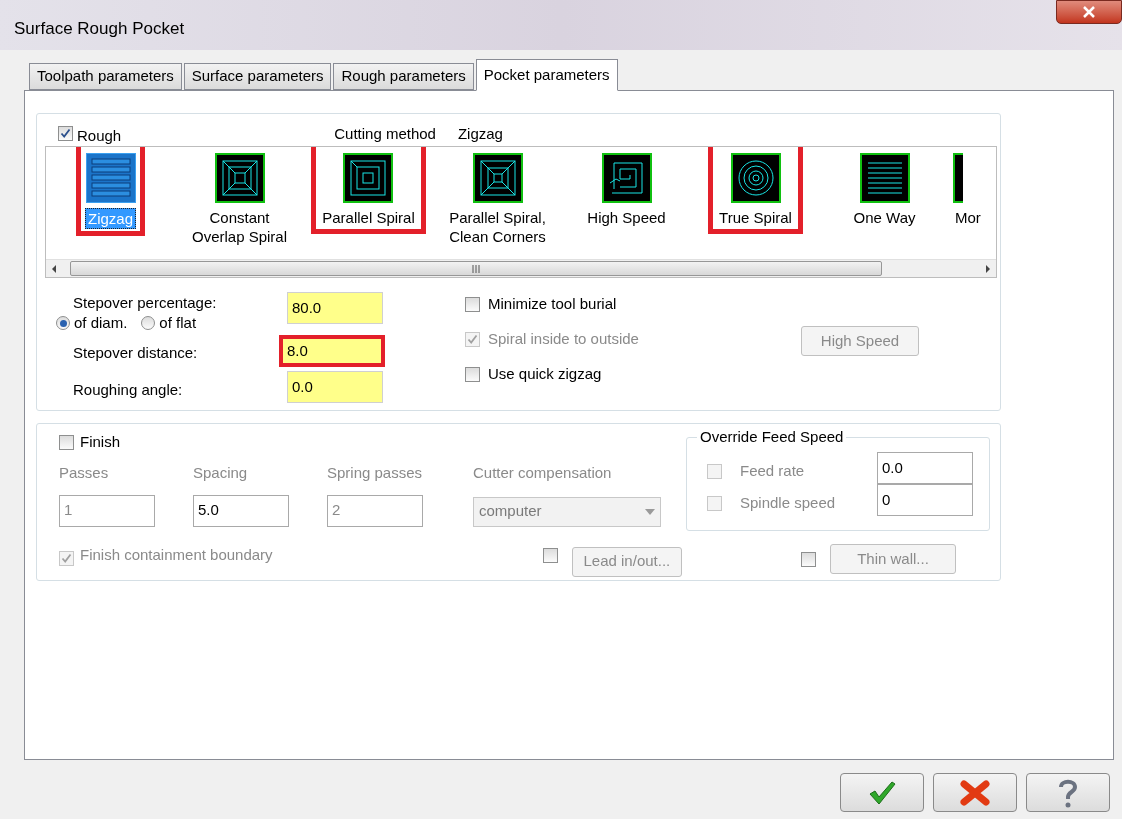  What do you see at coordinates (546, 75) in the screenshot?
I see `tab: Pocket parameters` at bounding box center [546, 75].